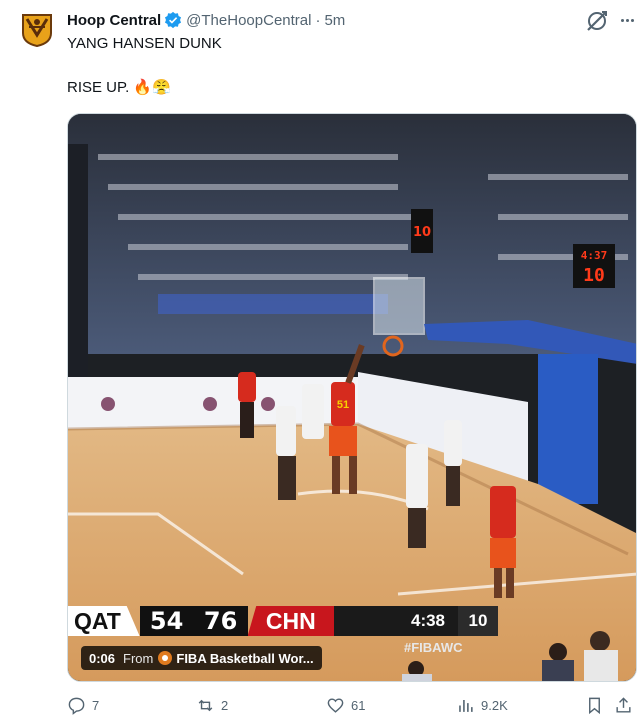 Image resolution: width=643 pixels, height=724 pixels. Describe the element at coordinates (76, 706) in the screenshot. I see `reply-icon` at that location.